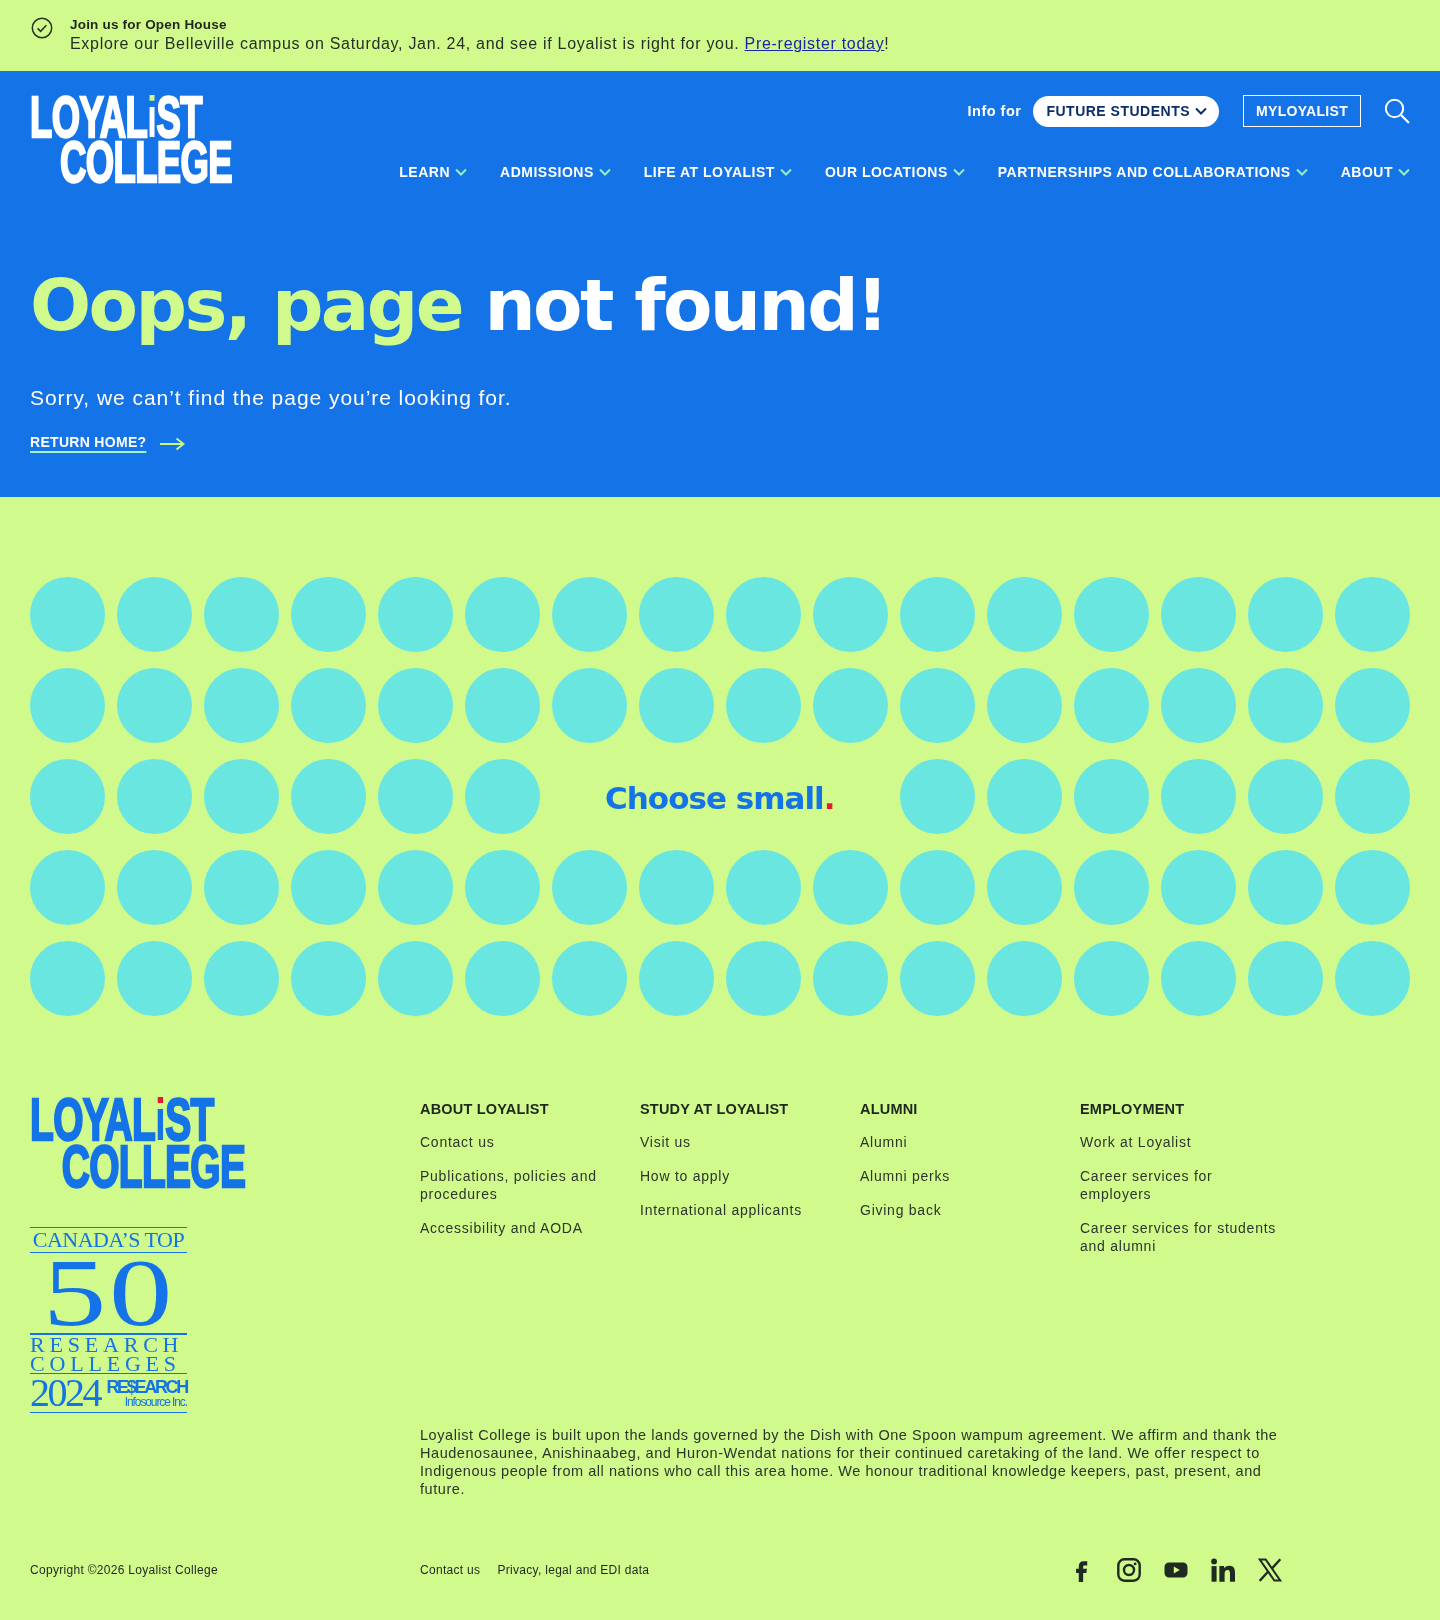 This screenshot has width=1440, height=1620. I want to click on footer-link: Visit us, so click(665, 1141).